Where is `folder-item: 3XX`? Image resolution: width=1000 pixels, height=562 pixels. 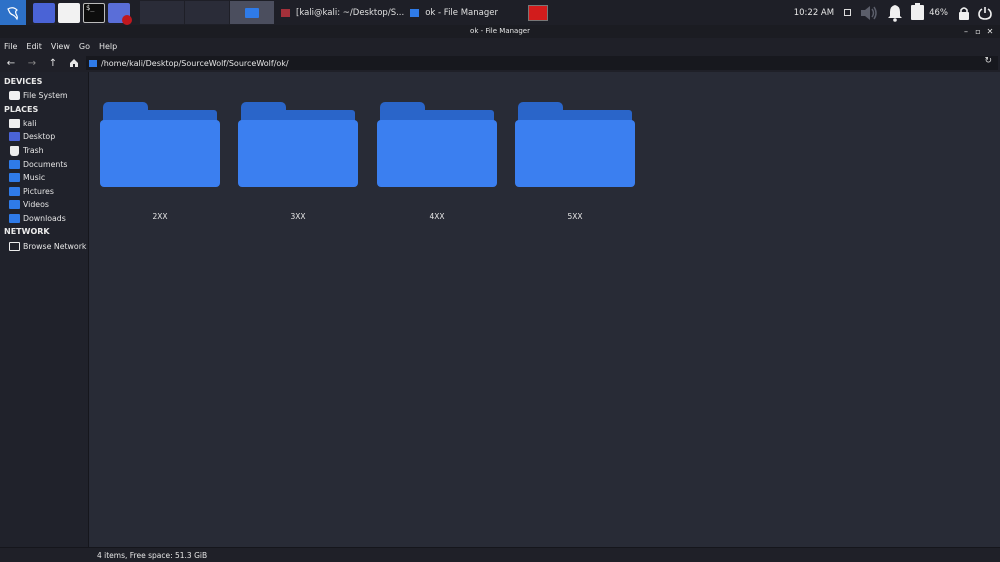 folder-item: 3XX is located at coordinates (297, 165).